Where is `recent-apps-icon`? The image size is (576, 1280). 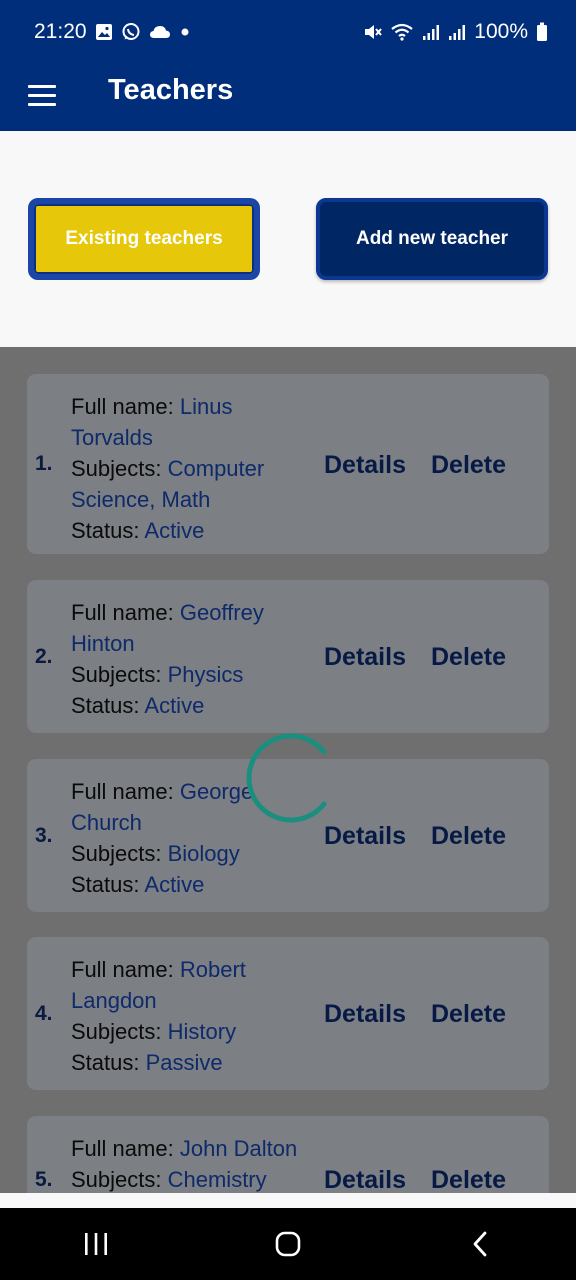 recent-apps-icon is located at coordinates (96, 1244).